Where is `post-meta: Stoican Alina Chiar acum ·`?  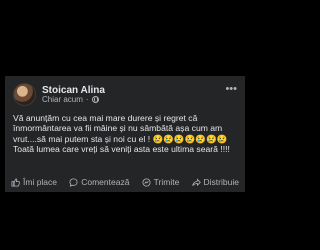
post-meta: Stoican Alina Chiar acum · is located at coordinates (73, 95).